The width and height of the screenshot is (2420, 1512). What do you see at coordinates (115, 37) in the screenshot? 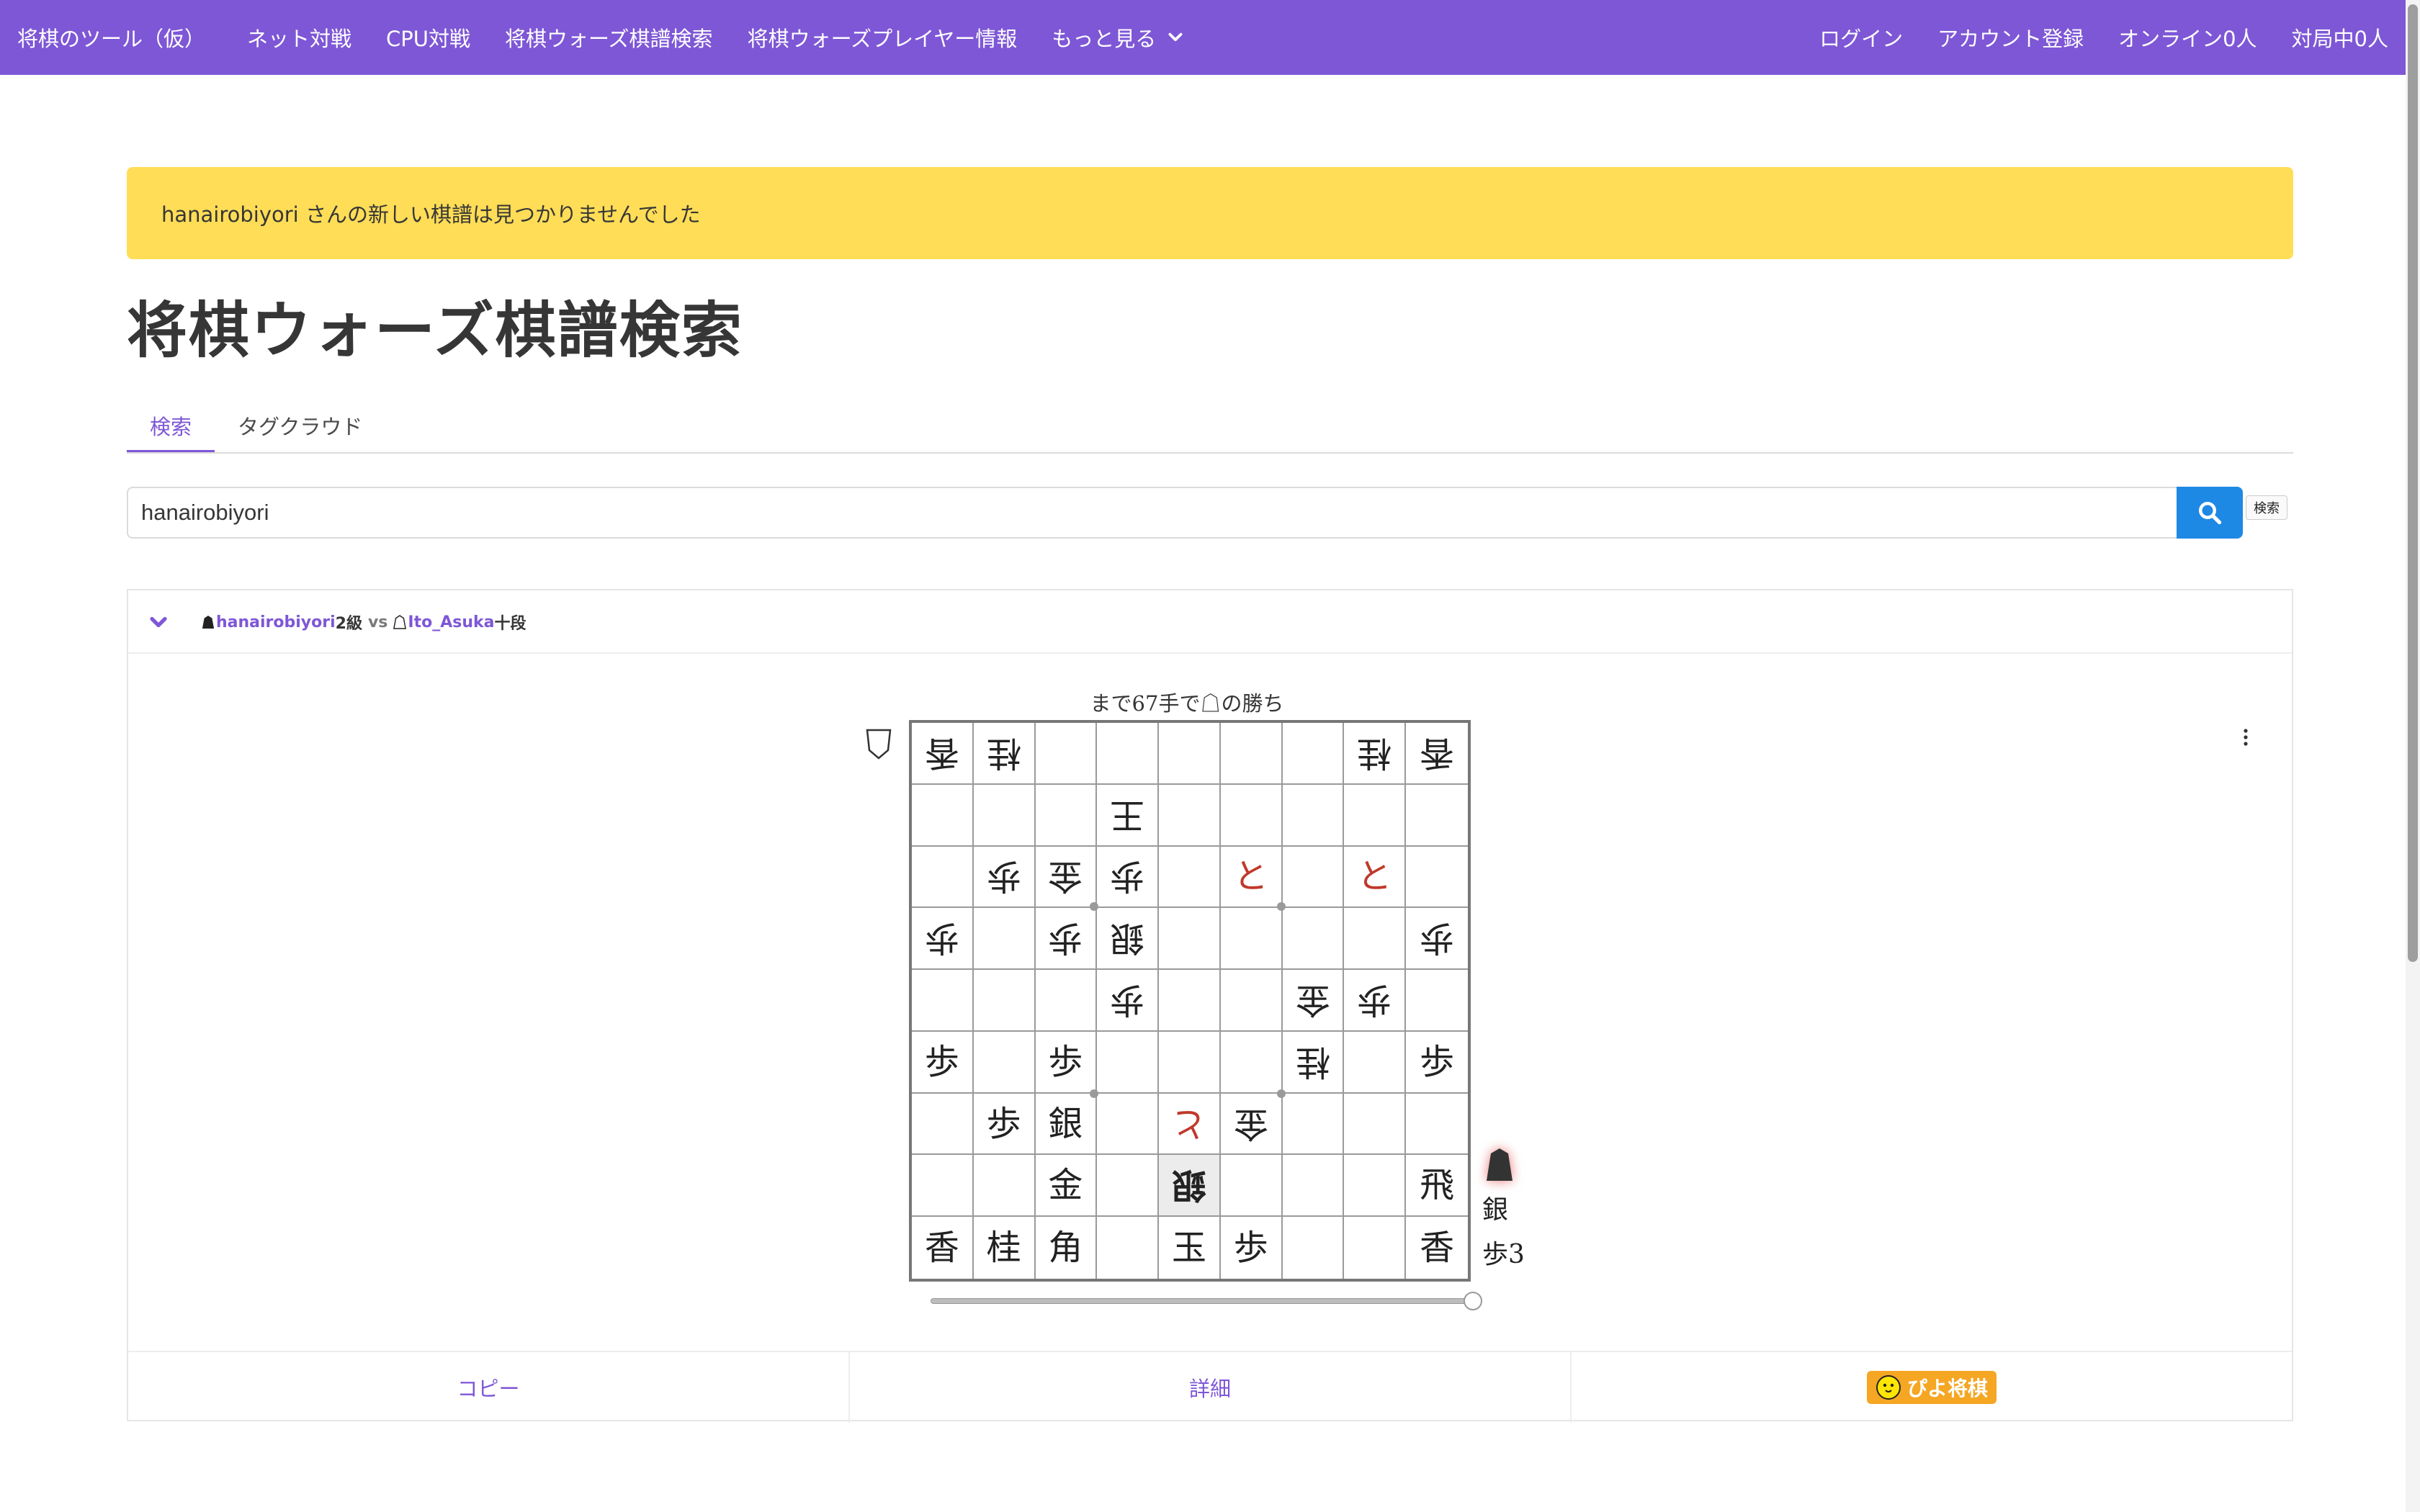
I see `navbar-brand: 将棋のツール（仮）` at bounding box center [115, 37].